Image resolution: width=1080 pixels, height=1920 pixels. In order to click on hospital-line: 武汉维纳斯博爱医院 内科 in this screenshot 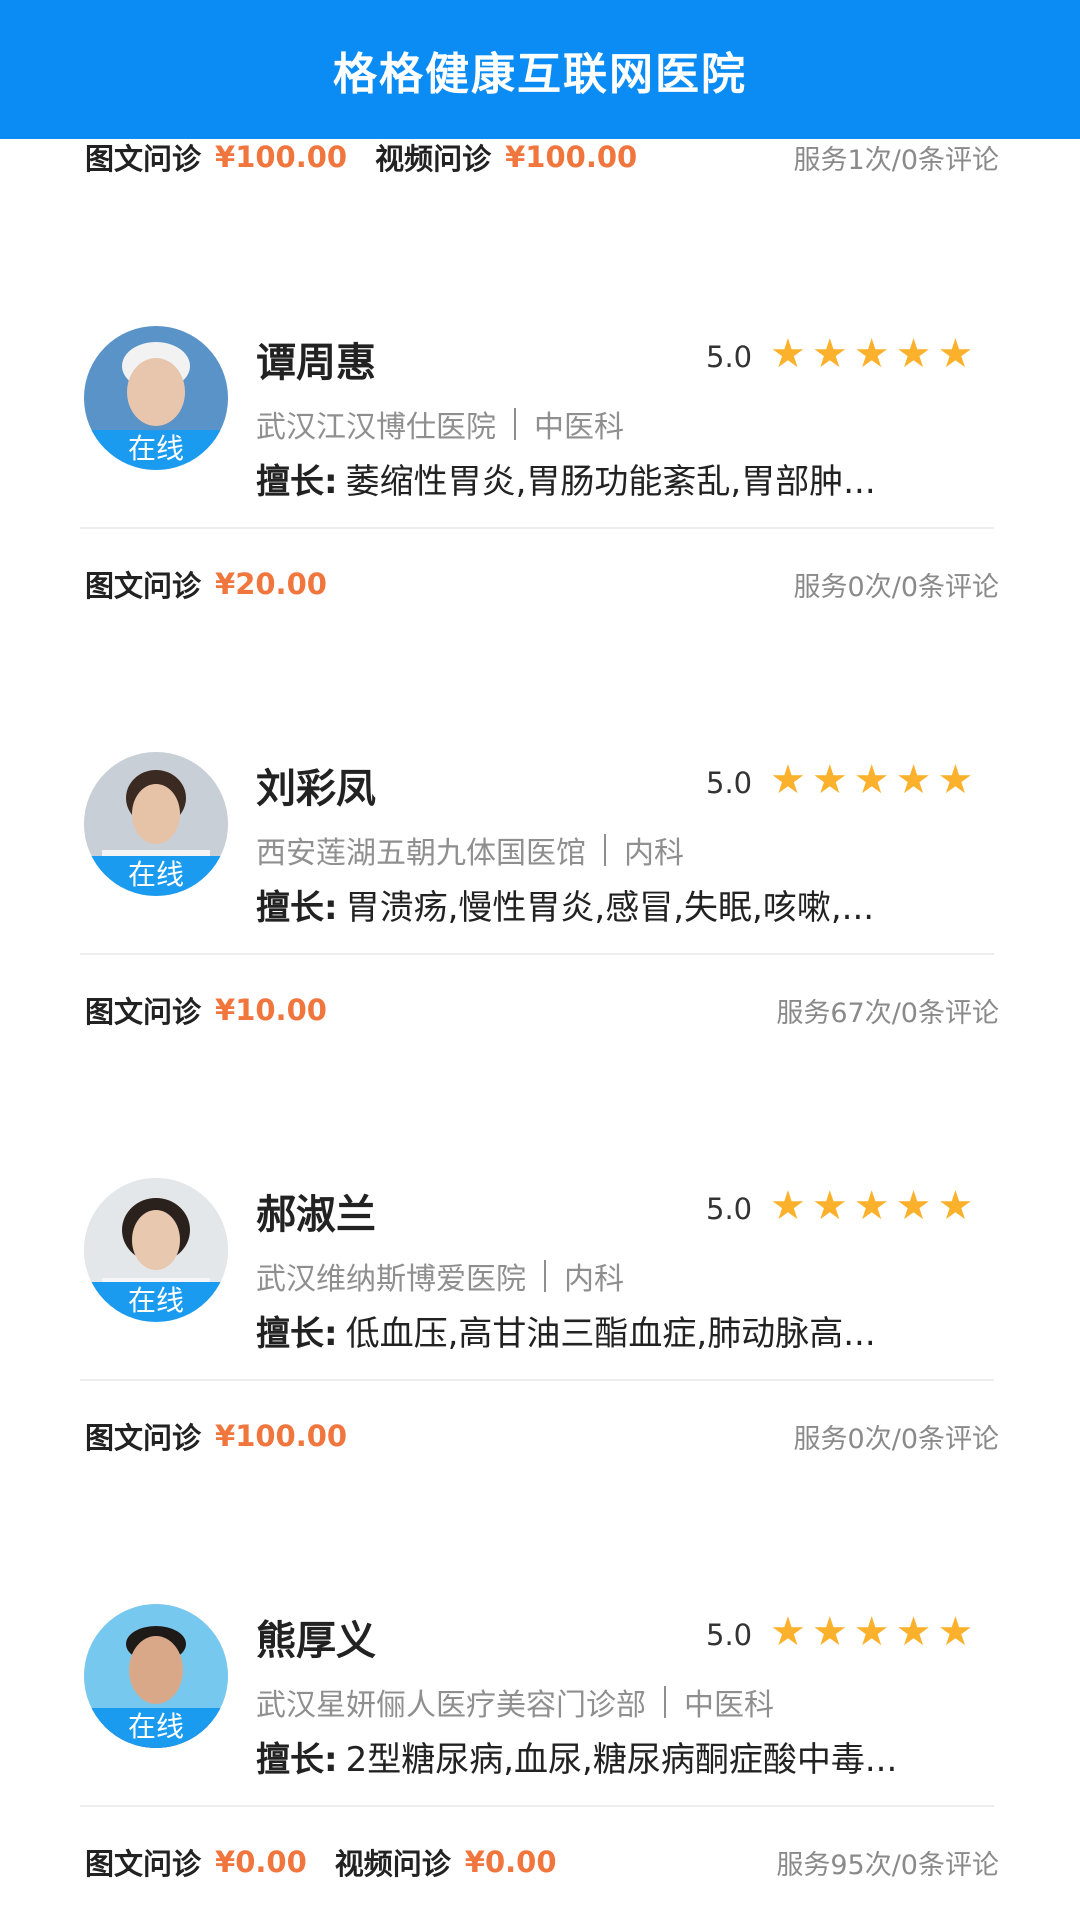, I will do `click(440, 1276)`.